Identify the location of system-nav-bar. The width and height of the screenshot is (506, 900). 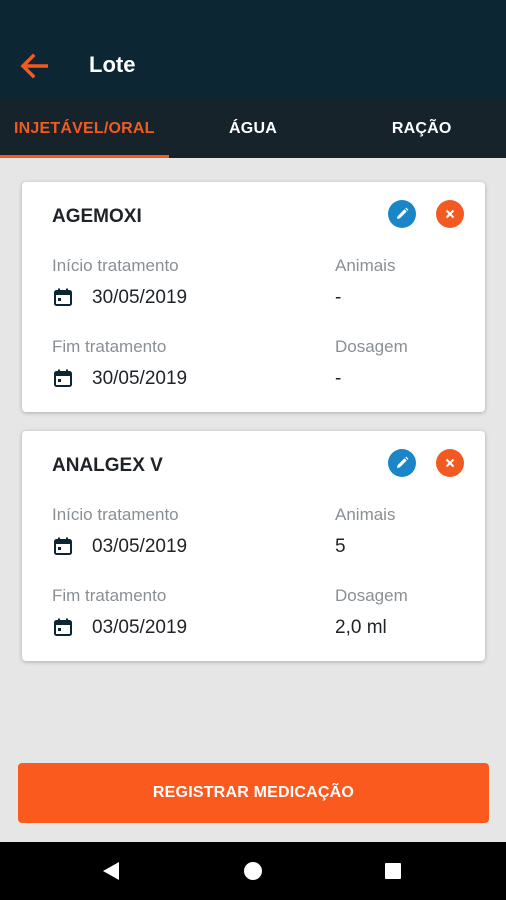
(253, 871).